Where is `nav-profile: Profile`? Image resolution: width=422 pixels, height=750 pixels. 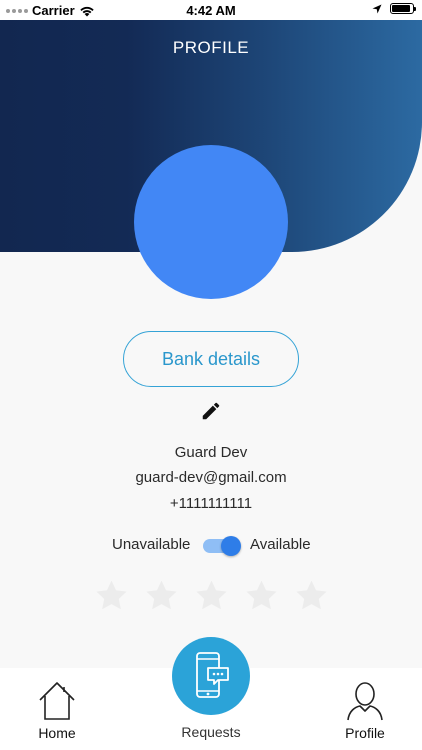 nav-profile: Profile is located at coordinates (365, 710).